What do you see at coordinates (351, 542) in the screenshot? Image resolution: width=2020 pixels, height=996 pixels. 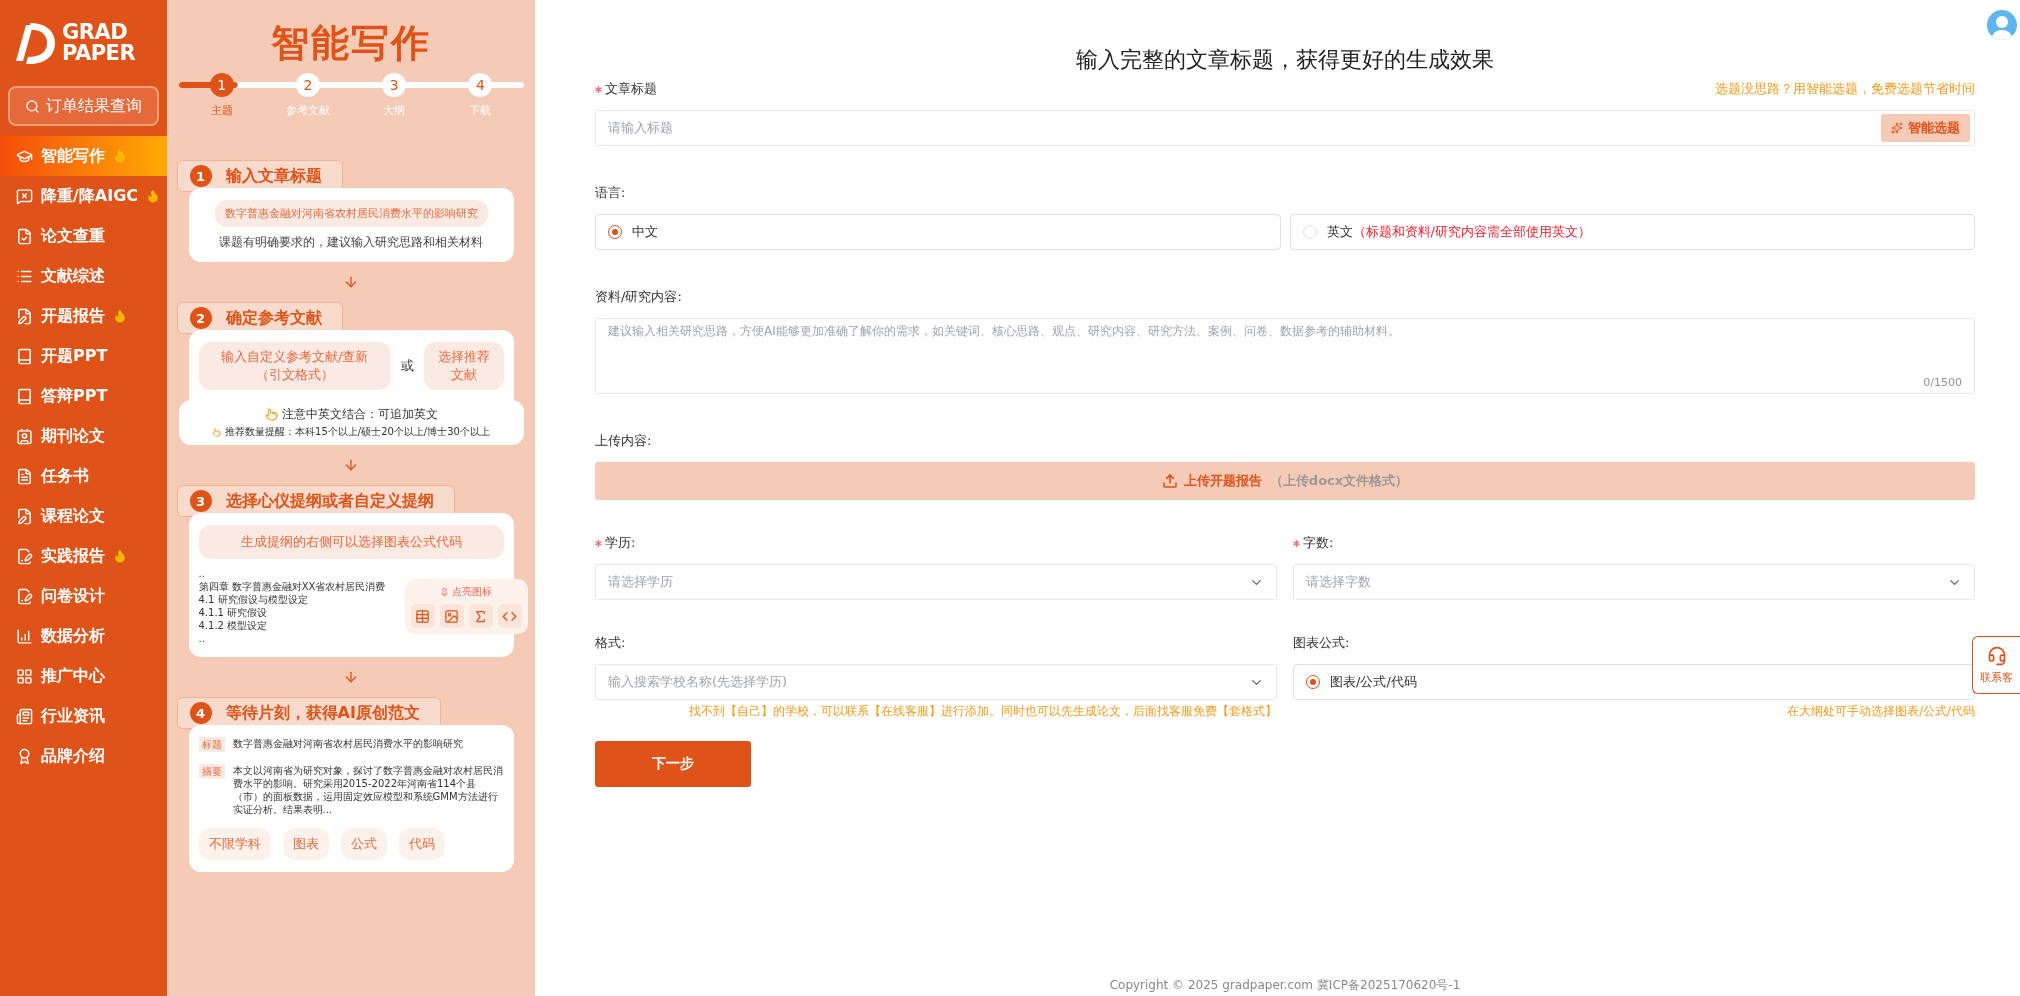 I see `example-text: 生成提纲的右侧可以选择图表公式代码` at bounding box center [351, 542].